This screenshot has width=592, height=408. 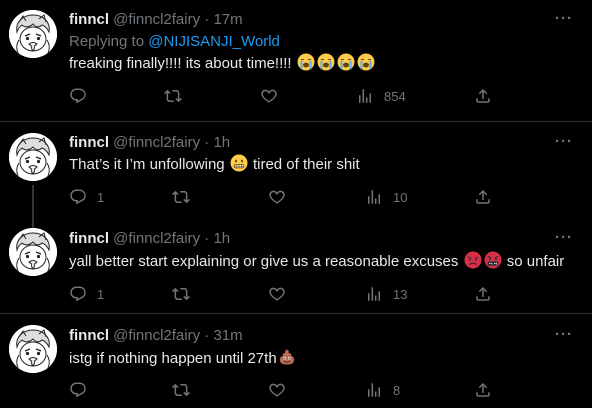 What do you see at coordinates (227, 19) in the screenshot?
I see `timestamp: 17m` at bounding box center [227, 19].